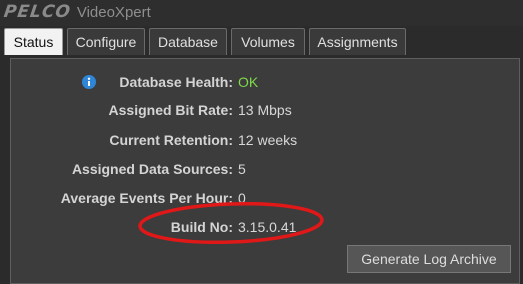  Describe the element at coordinates (152, 169) in the screenshot. I see `assigned-data-sources-label: Assigned Data Sources:` at that location.